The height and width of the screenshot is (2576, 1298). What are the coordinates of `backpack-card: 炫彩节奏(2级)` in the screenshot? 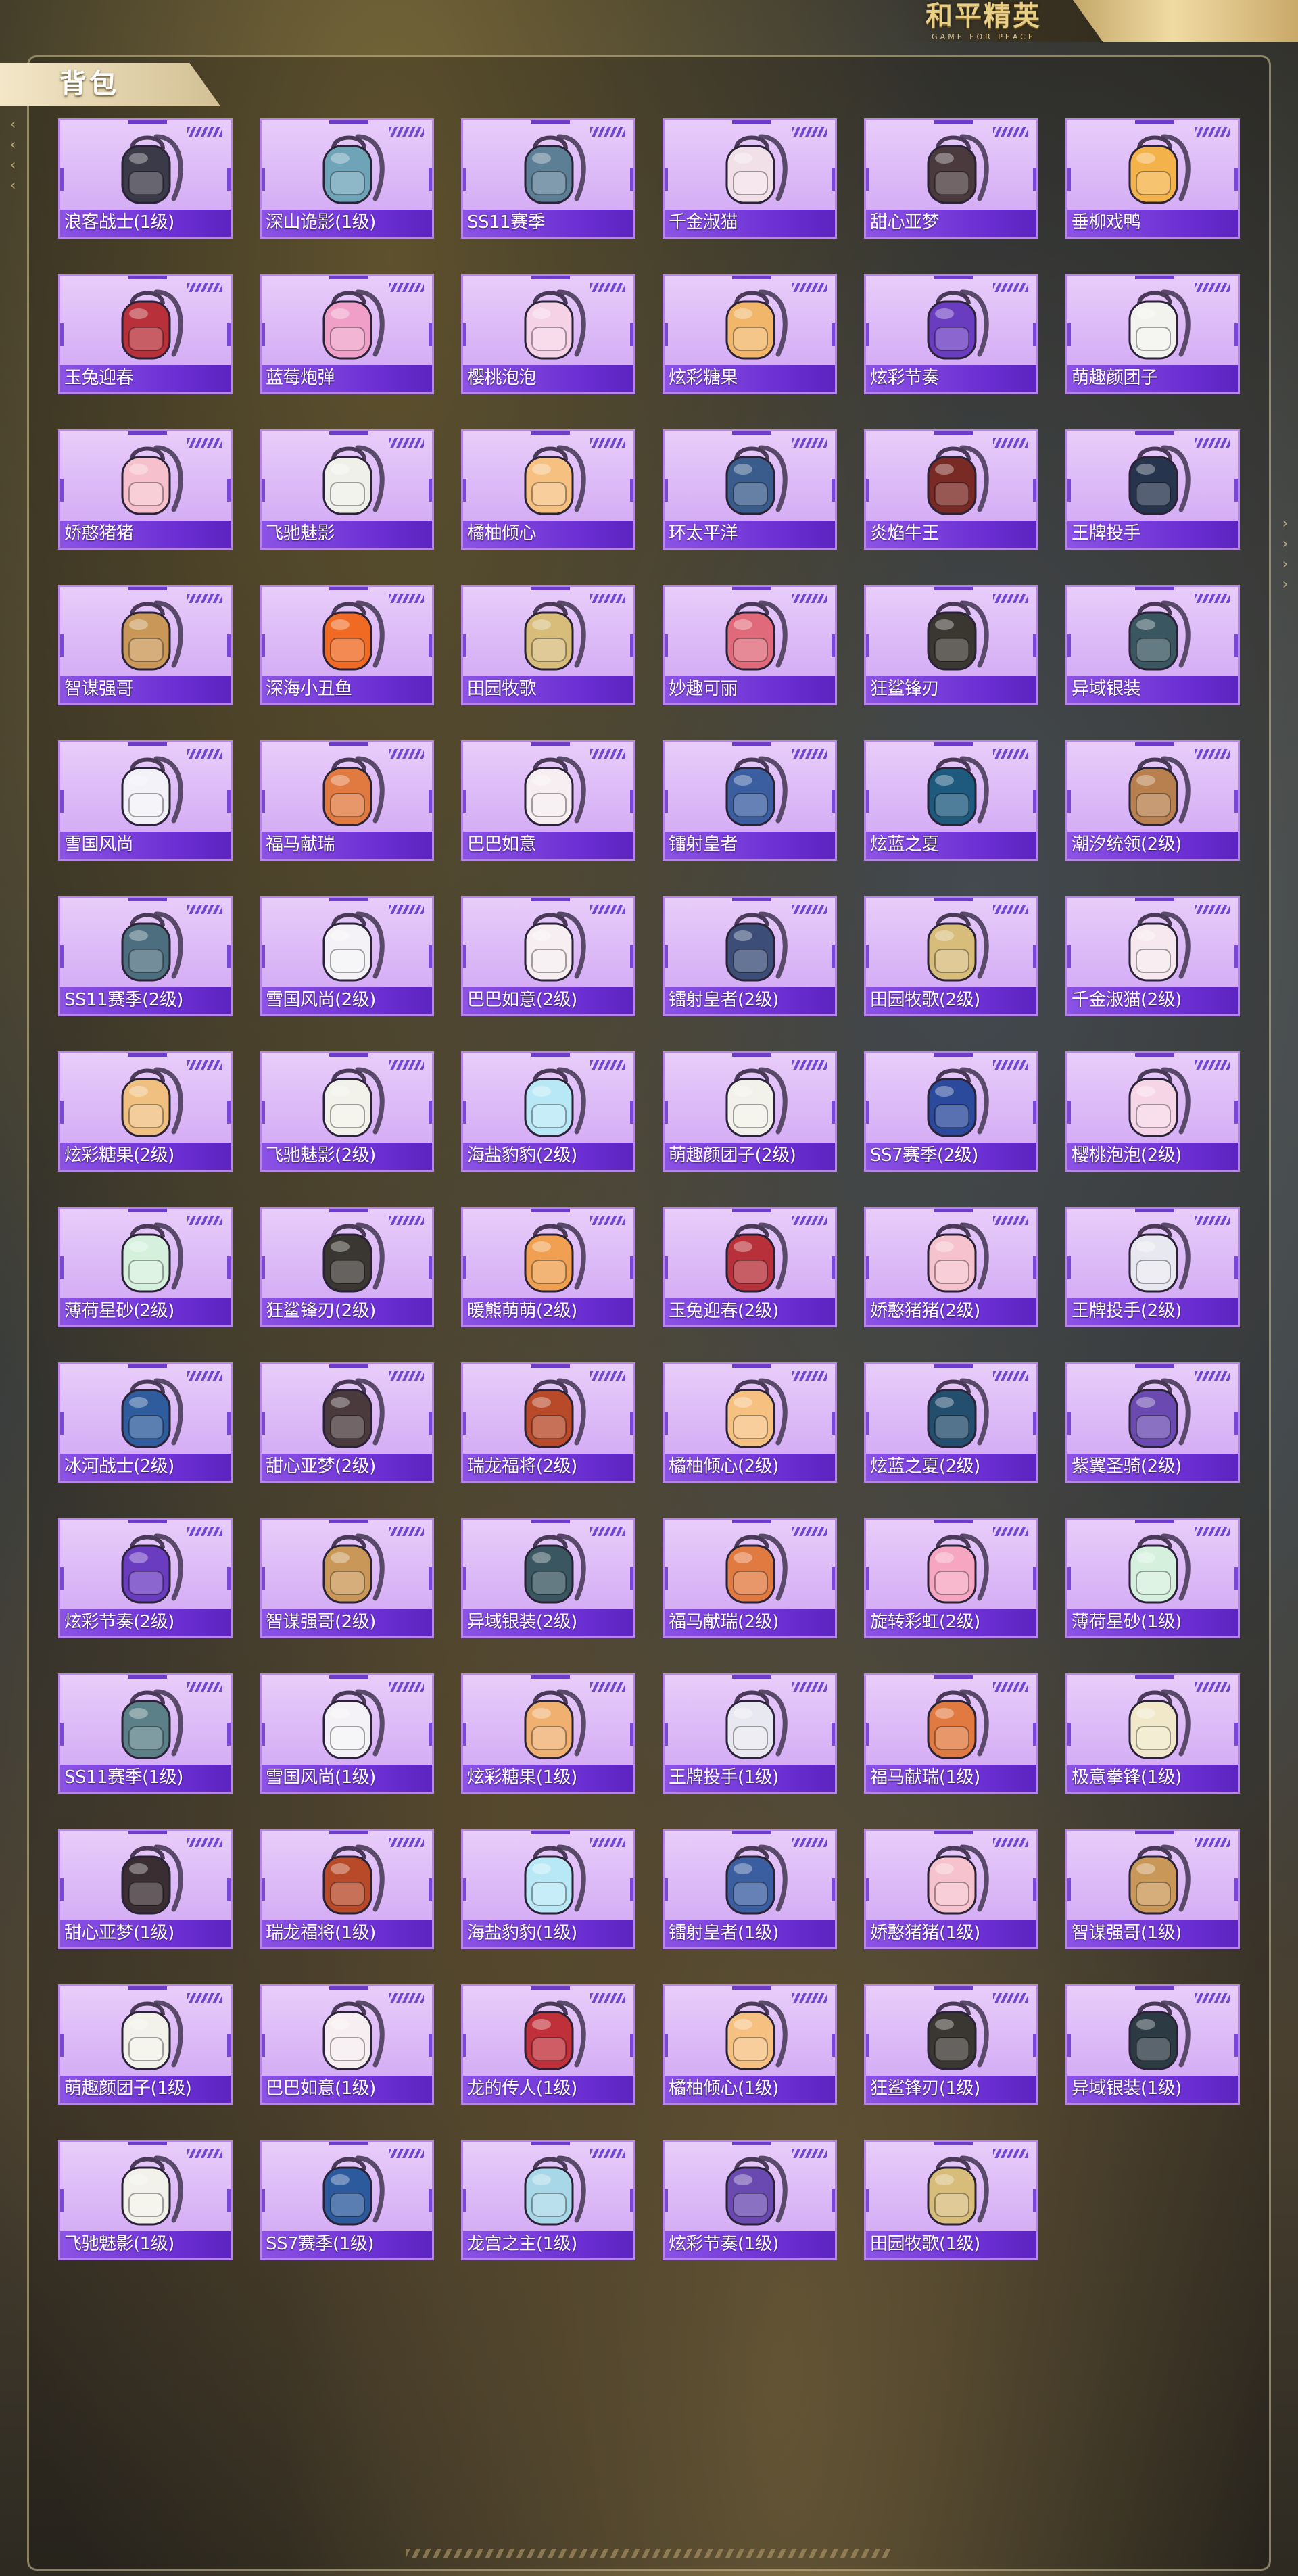 It's located at (145, 1578).